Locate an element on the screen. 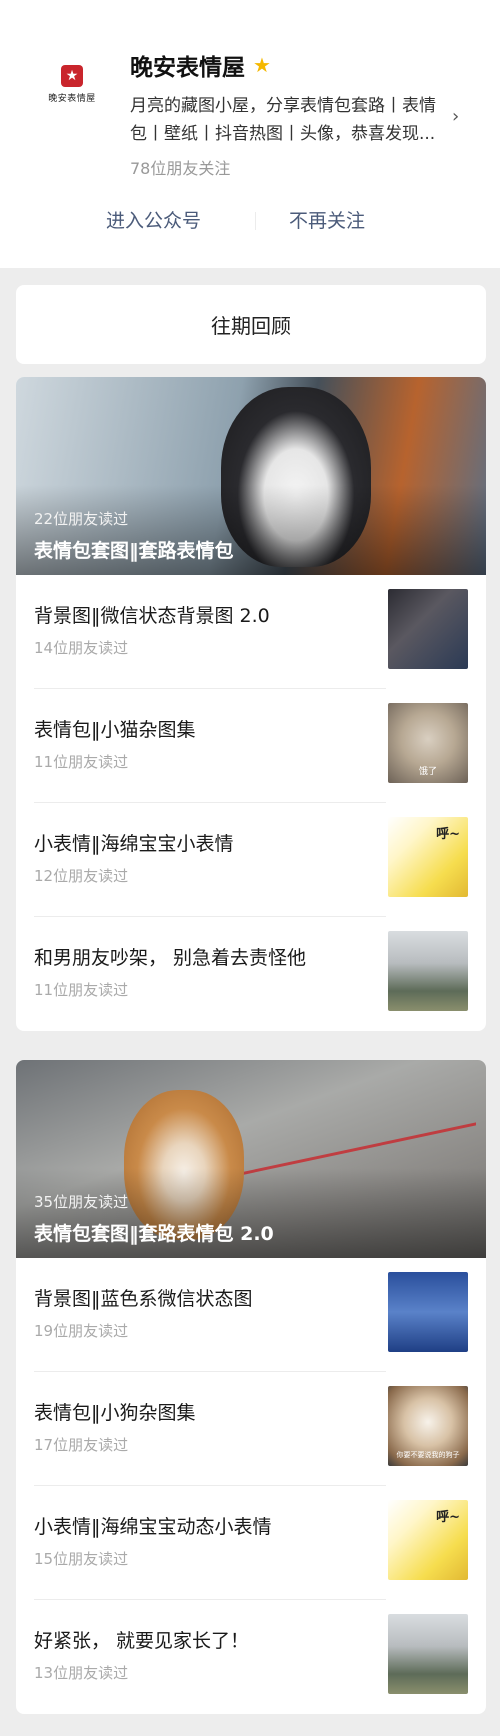 Image resolution: width=500 pixels, height=1736 pixels. action-divider is located at coordinates (255, 221).